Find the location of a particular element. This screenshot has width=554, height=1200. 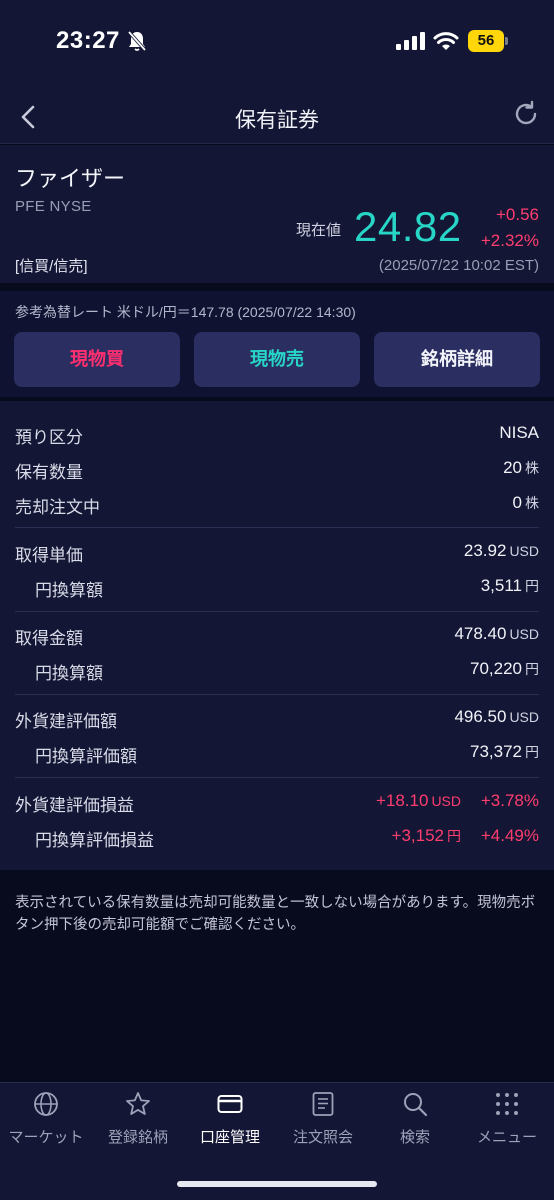

tab-search: 検索 is located at coordinates (415, 1123).